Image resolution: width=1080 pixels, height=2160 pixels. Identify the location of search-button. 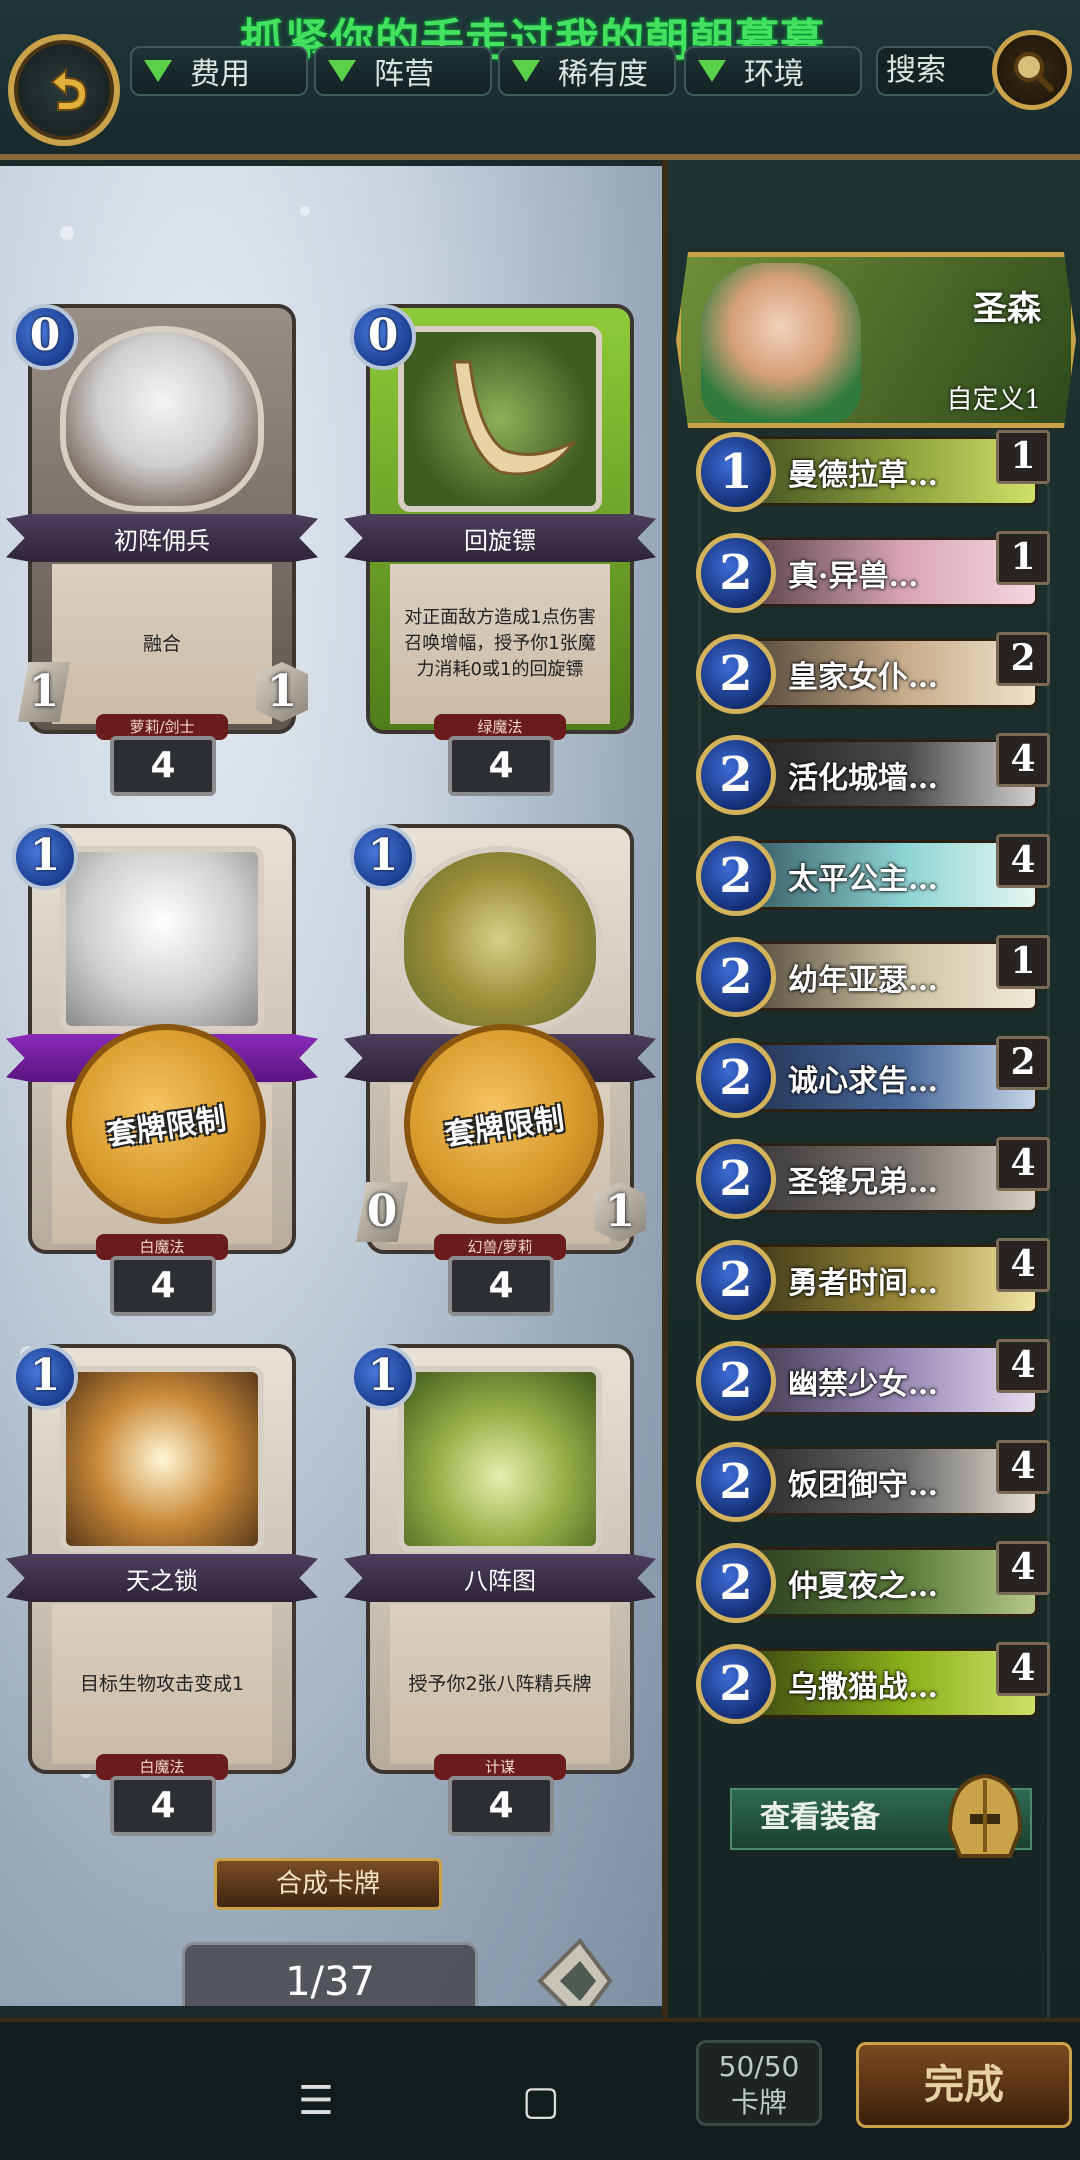
(1032, 70).